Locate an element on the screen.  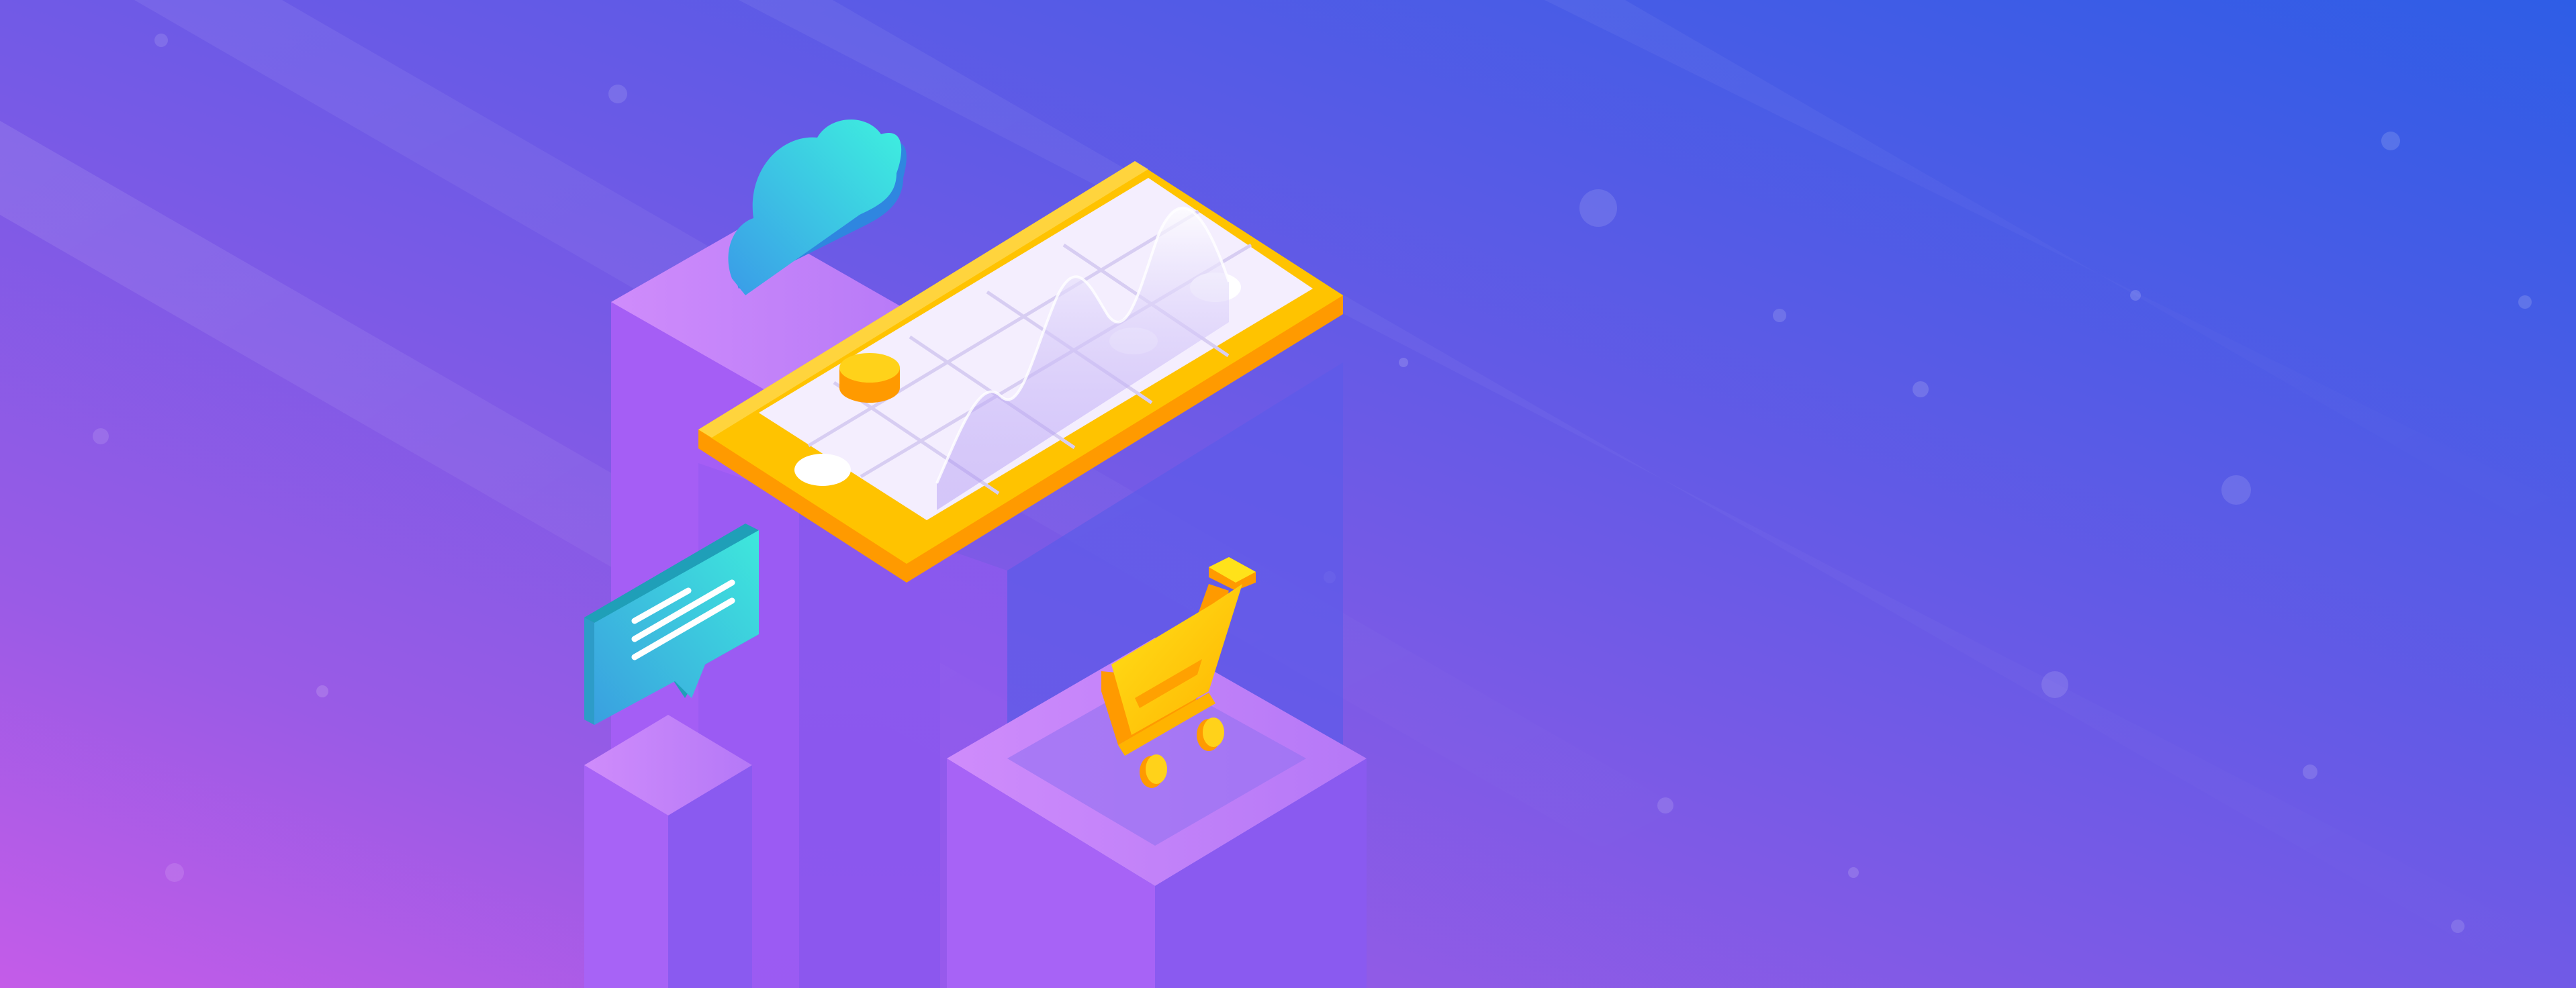
pillar-small-left is located at coordinates (668, 852).